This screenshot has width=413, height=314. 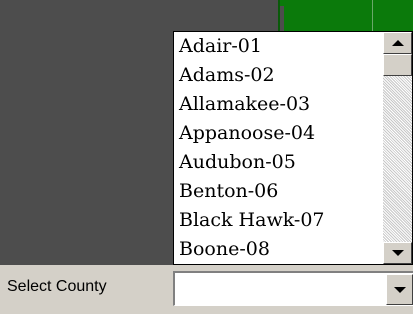 I want to click on list-item: Adams-02, so click(x=278, y=75).